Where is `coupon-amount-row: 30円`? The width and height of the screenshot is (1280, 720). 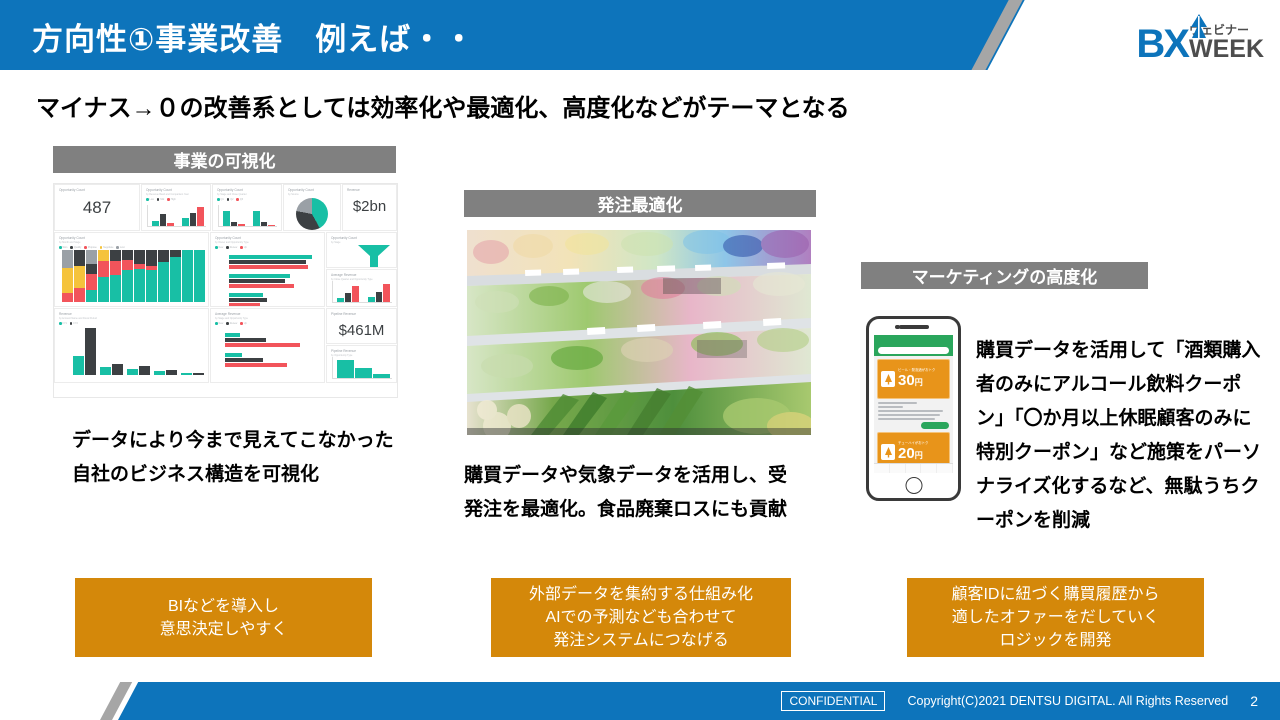 coupon-amount-row: 30円 is located at coordinates (916, 381).